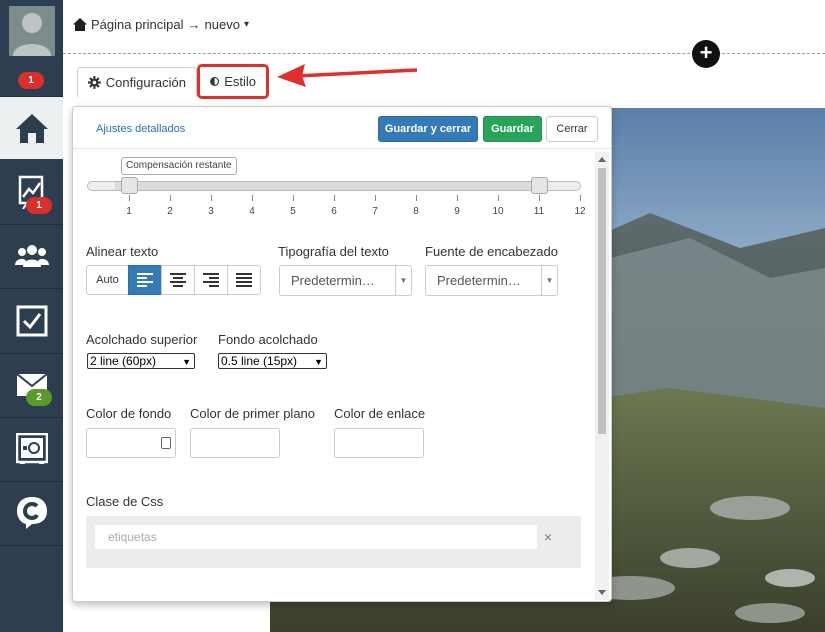  Describe the element at coordinates (123, 361) in the screenshot. I see `padding-top-value: 2 line (60px)` at that location.